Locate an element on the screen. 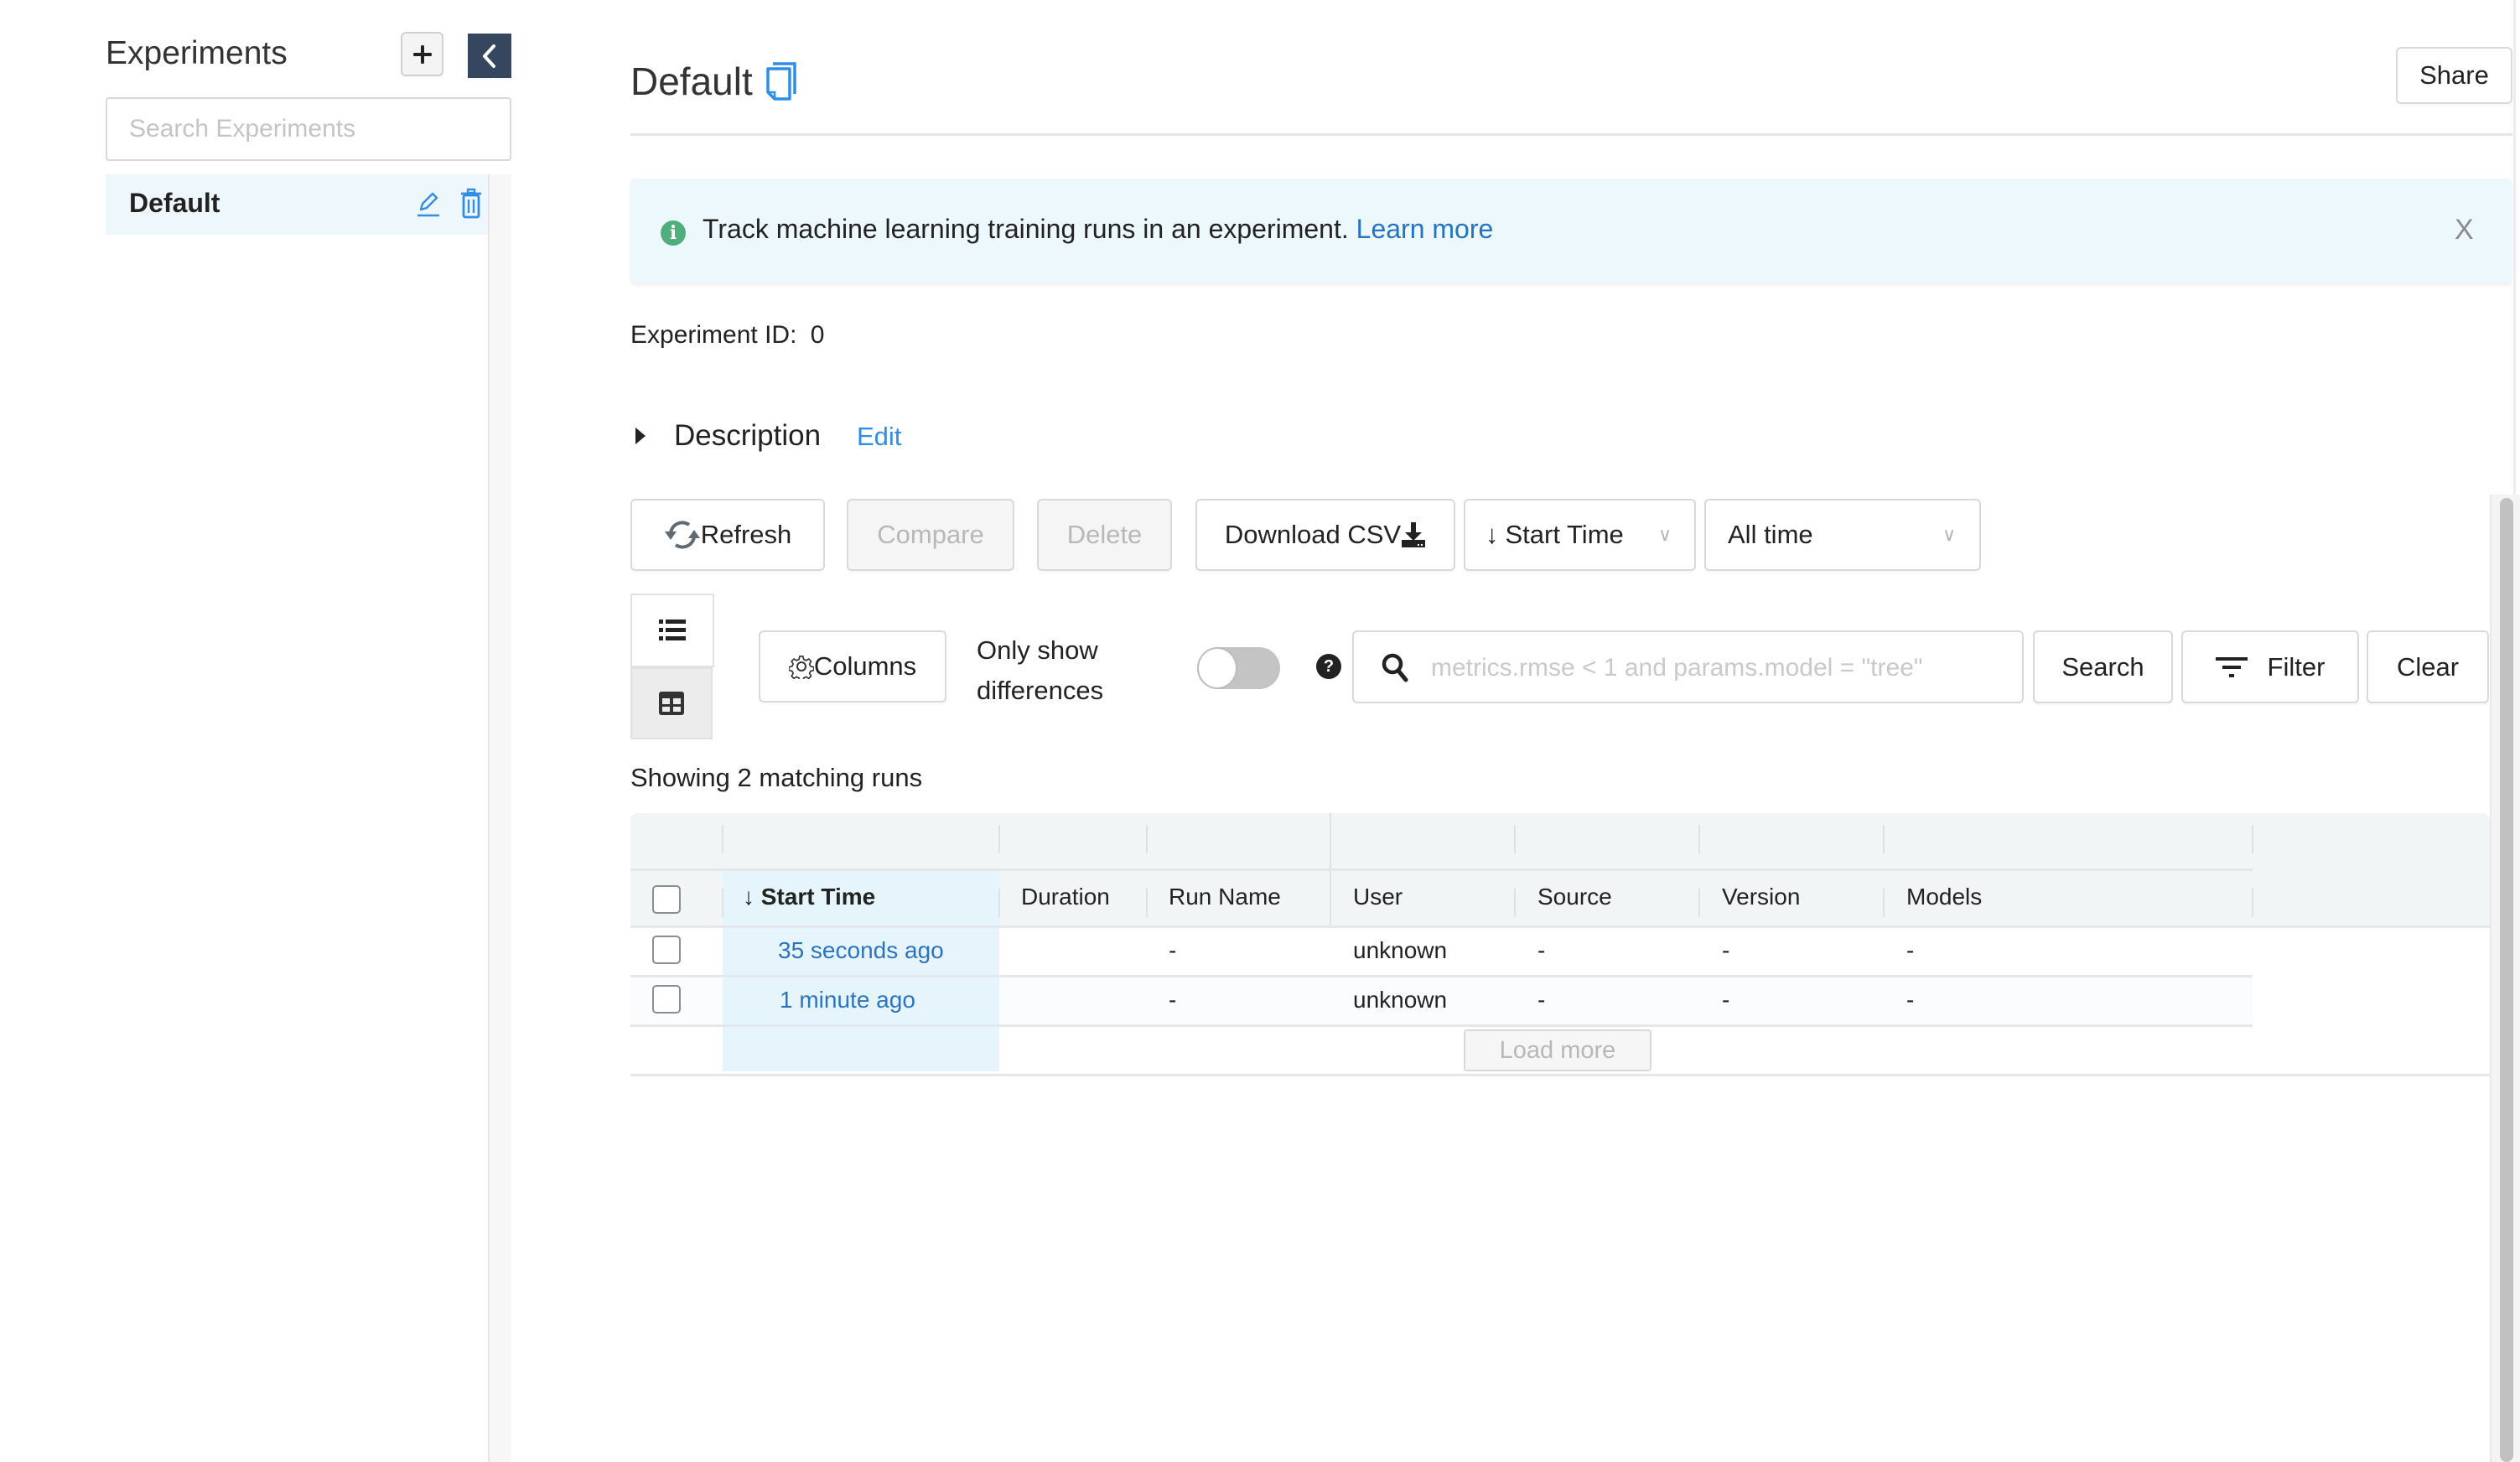 The image size is (2520, 1462). download-csv-button: Download CSV is located at coordinates (1325, 535).